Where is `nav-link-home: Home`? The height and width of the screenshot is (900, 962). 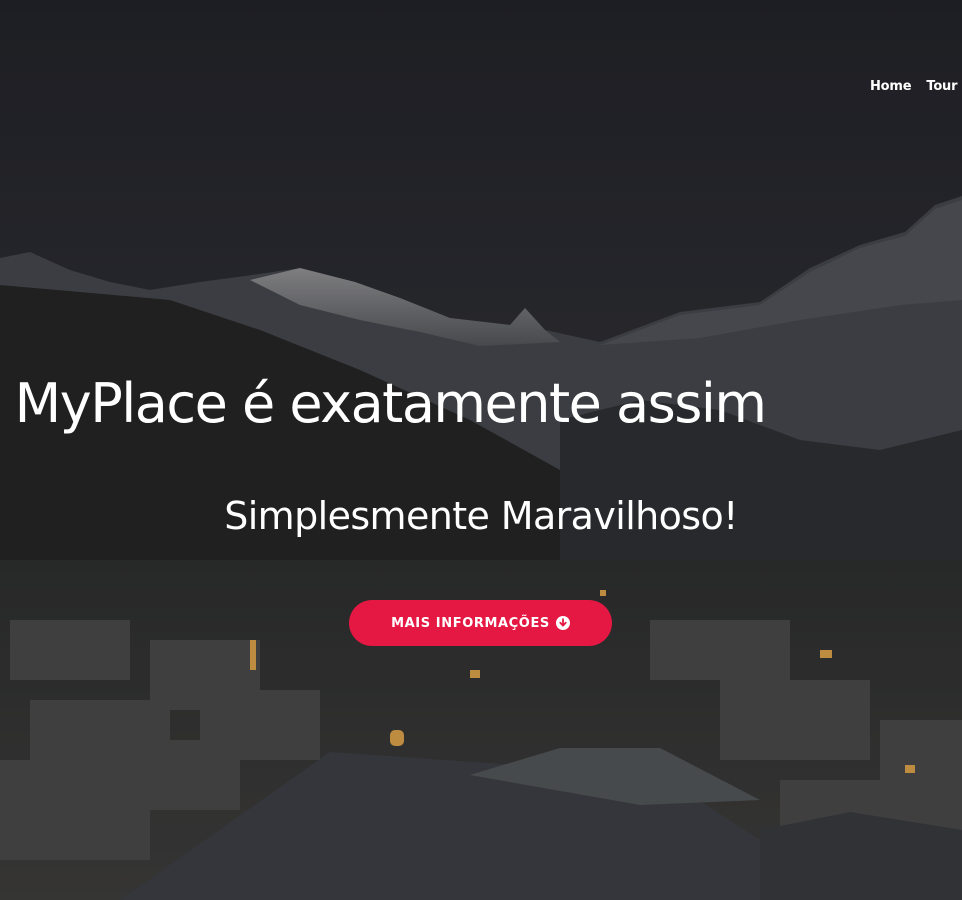
nav-link-home: Home is located at coordinates (891, 86).